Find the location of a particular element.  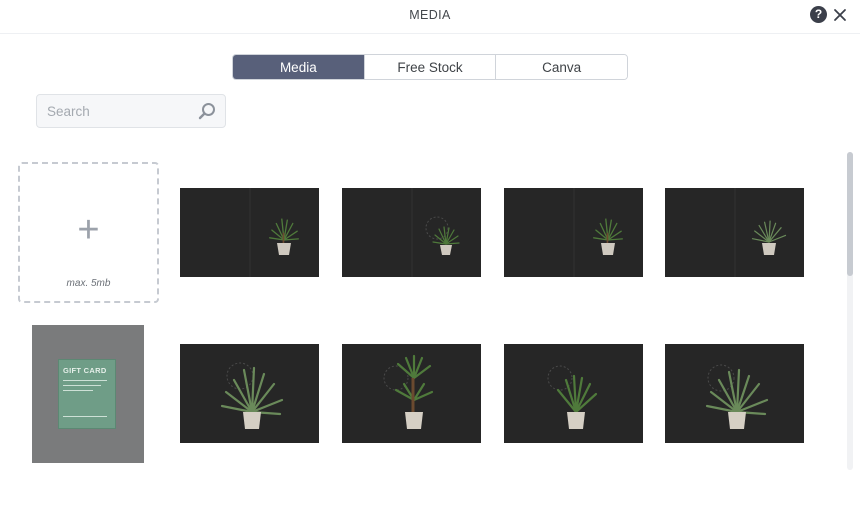

gift-card-image: GIFT CARD is located at coordinates (87, 394).